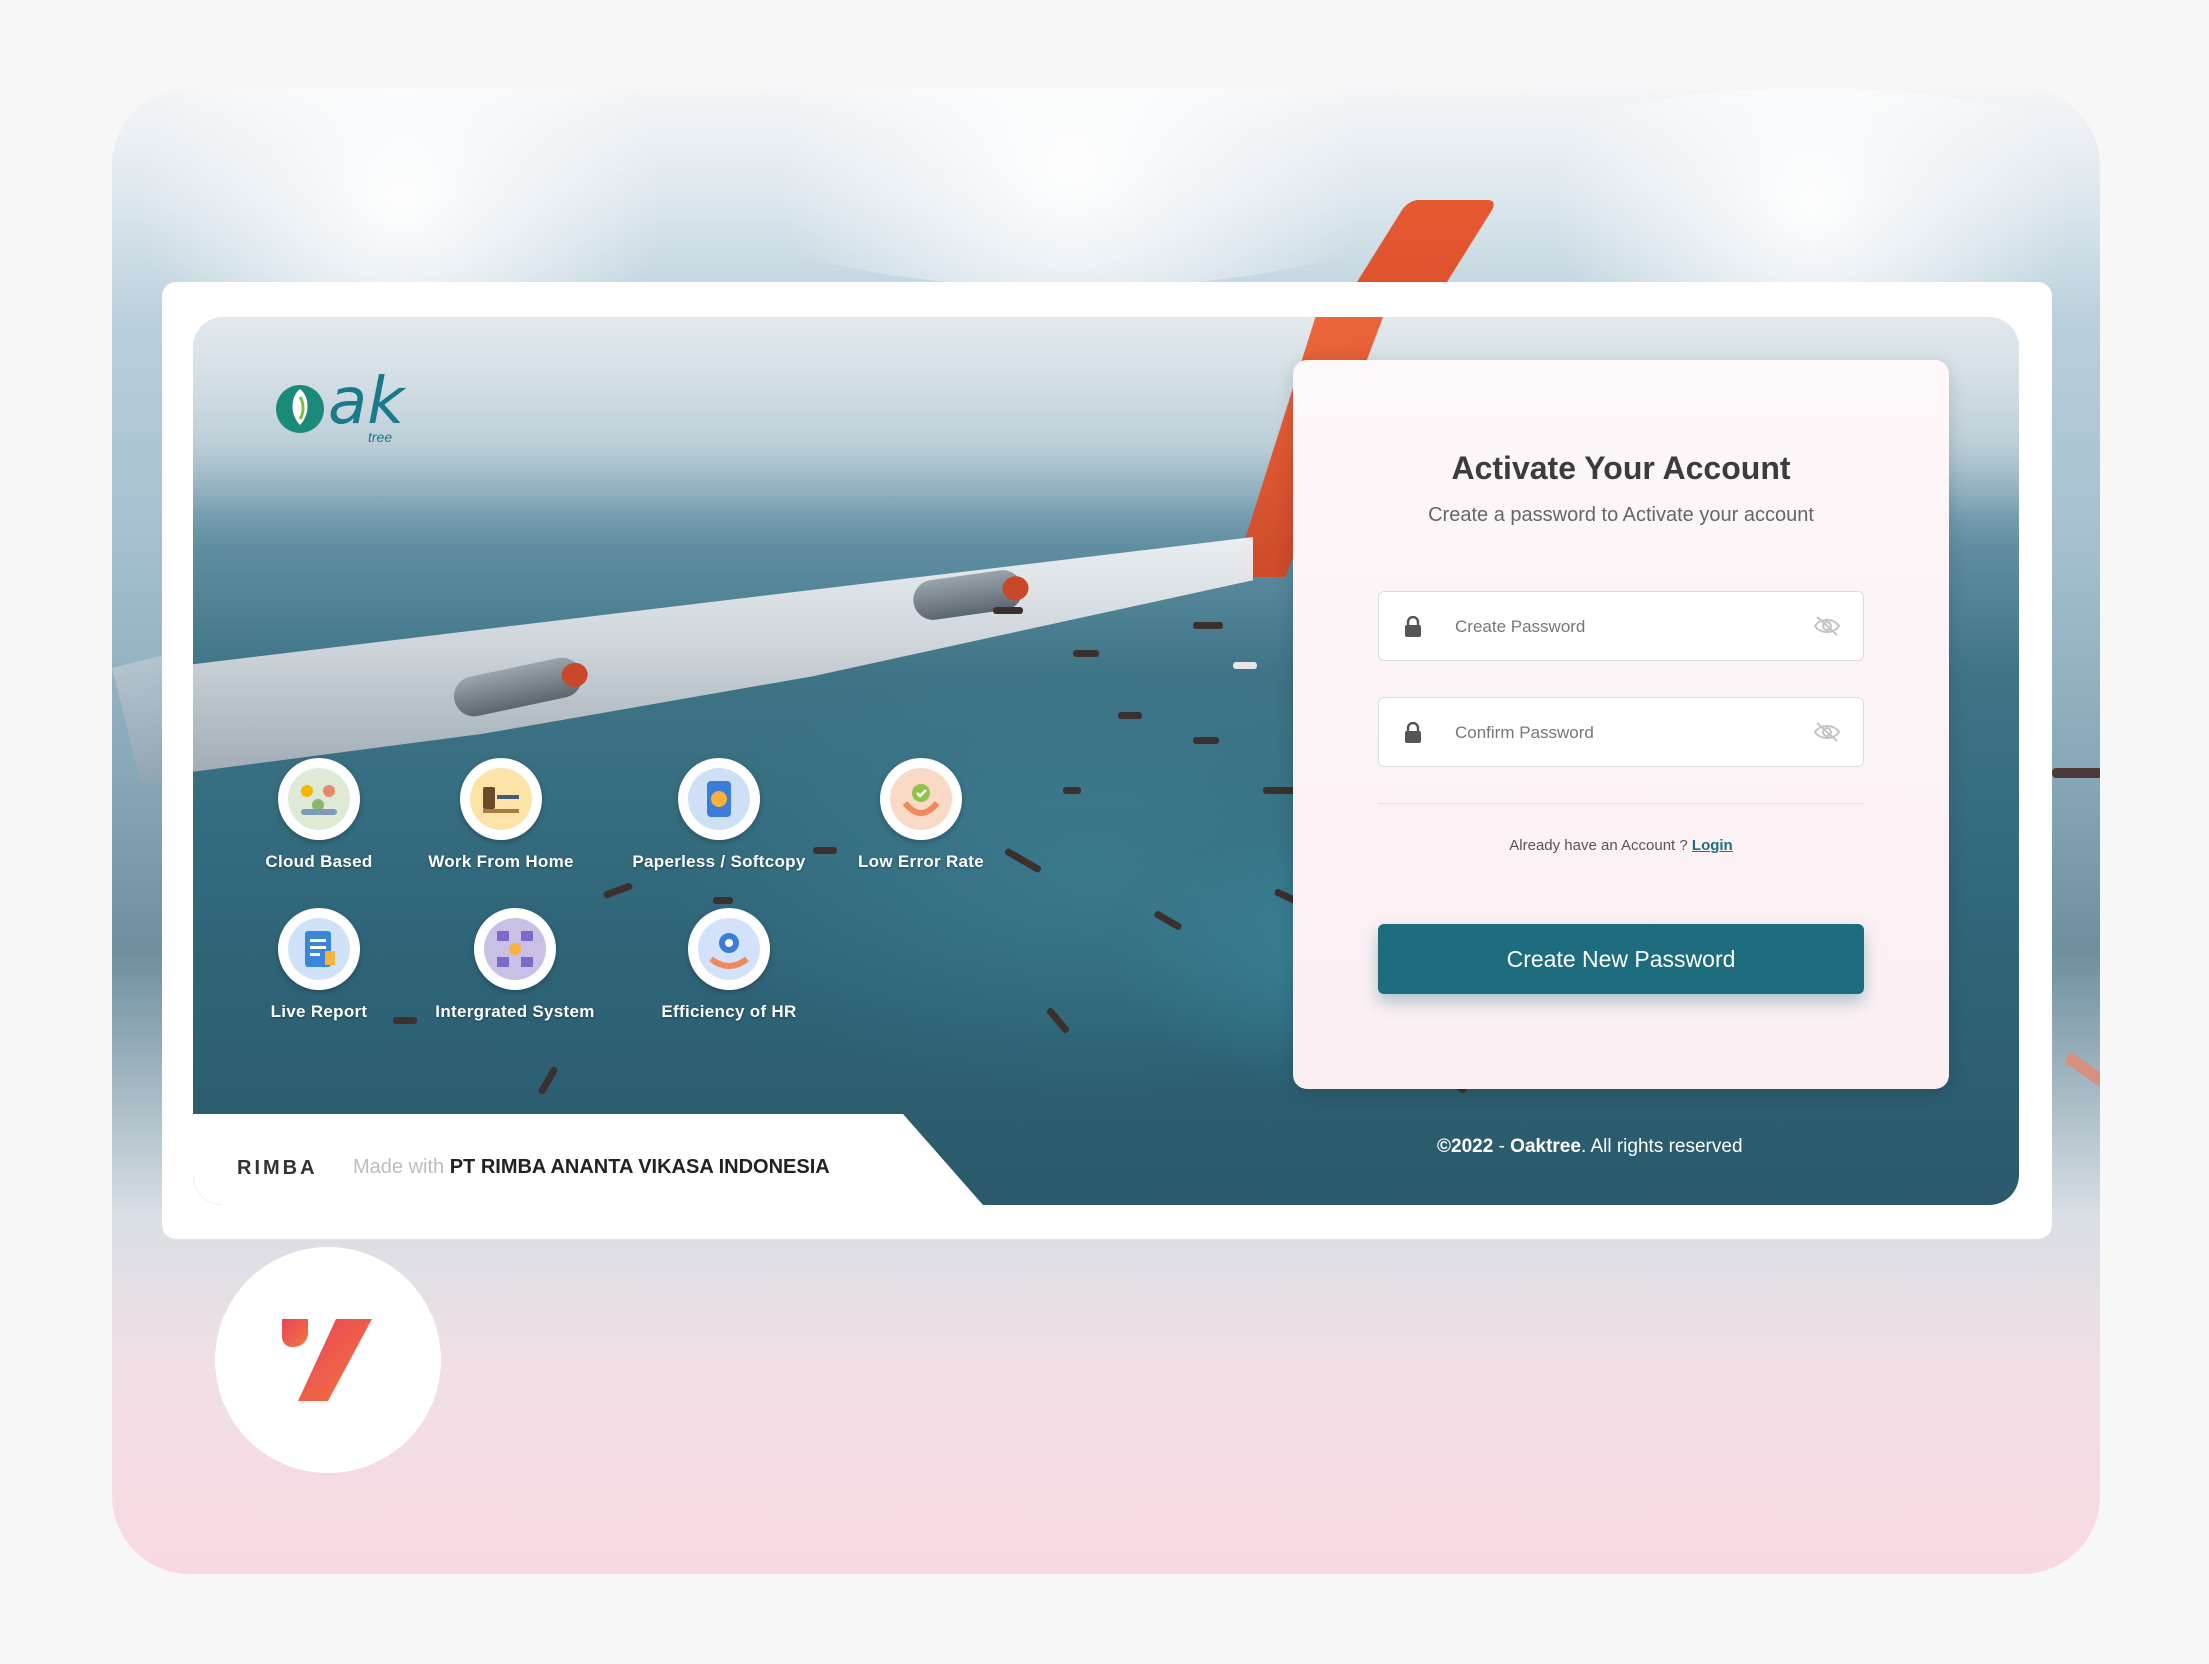 This screenshot has height=1664, width=2209. Describe the element at coordinates (1621, 959) in the screenshot. I see `create-new-password-button: Create New Password` at that location.